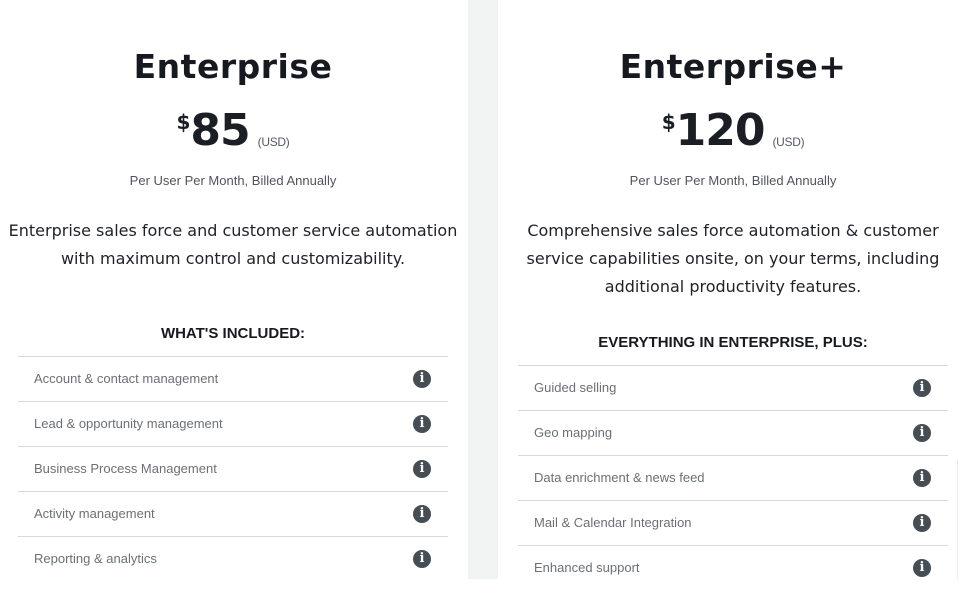 This screenshot has width=959, height=590. Describe the element at coordinates (220, 130) in the screenshot. I see `price-amount: 85` at that location.